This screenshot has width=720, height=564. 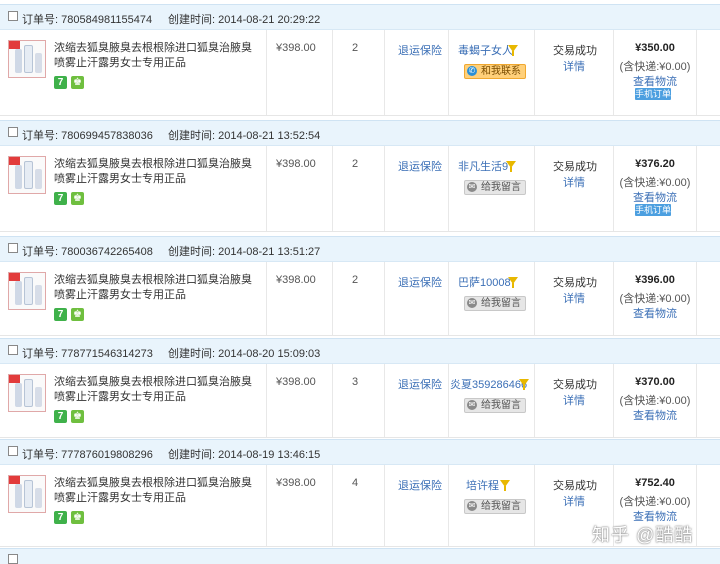 What do you see at coordinates (495, 71) in the screenshot?
I see `contact-seller-button: ✆ 和我联系` at bounding box center [495, 71].